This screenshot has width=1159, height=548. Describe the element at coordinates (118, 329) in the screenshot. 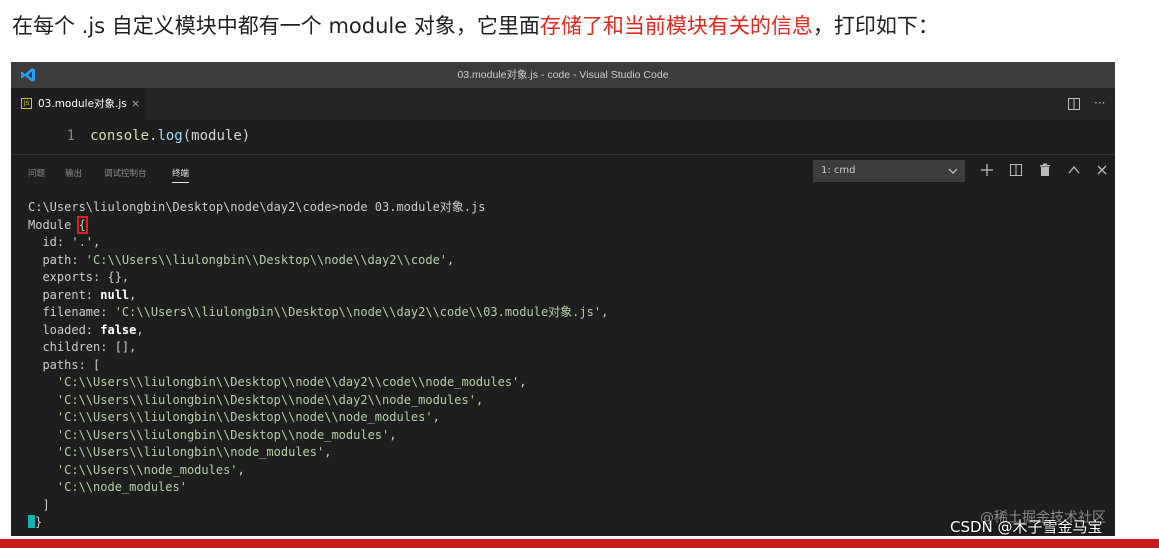

I see `value-loaded: false` at that location.